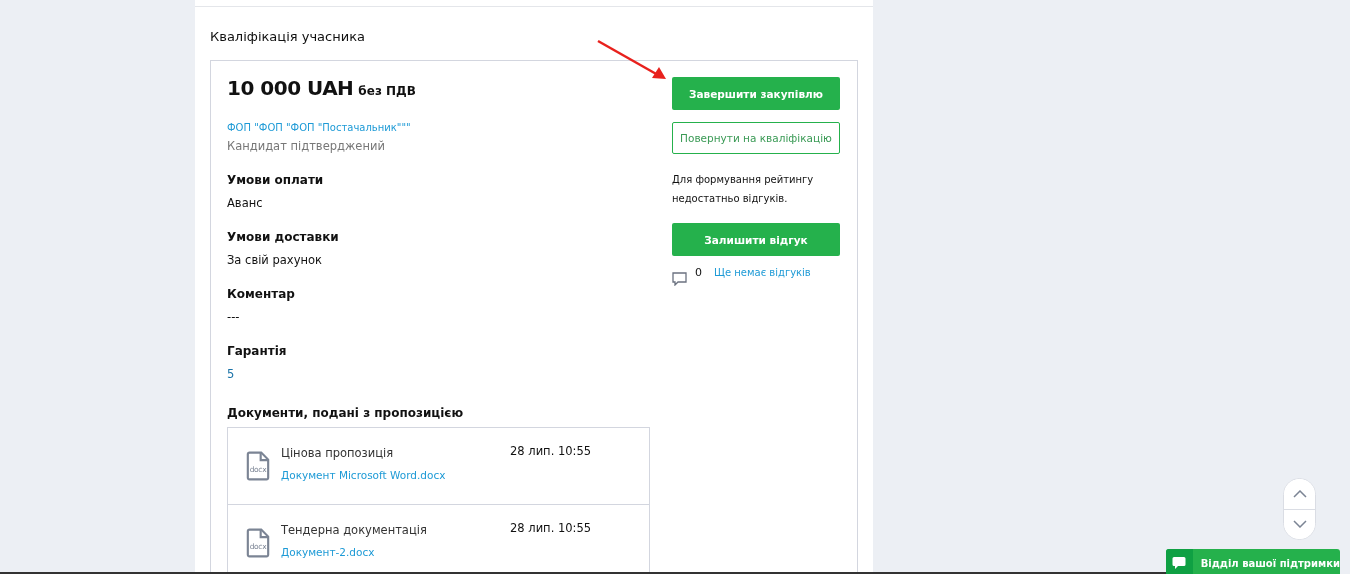 This screenshot has height=574, width=1350. Describe the element at coordinates (288, 36) in the screenshot. I see `section-title: Кваліфікація учасника` at that location.